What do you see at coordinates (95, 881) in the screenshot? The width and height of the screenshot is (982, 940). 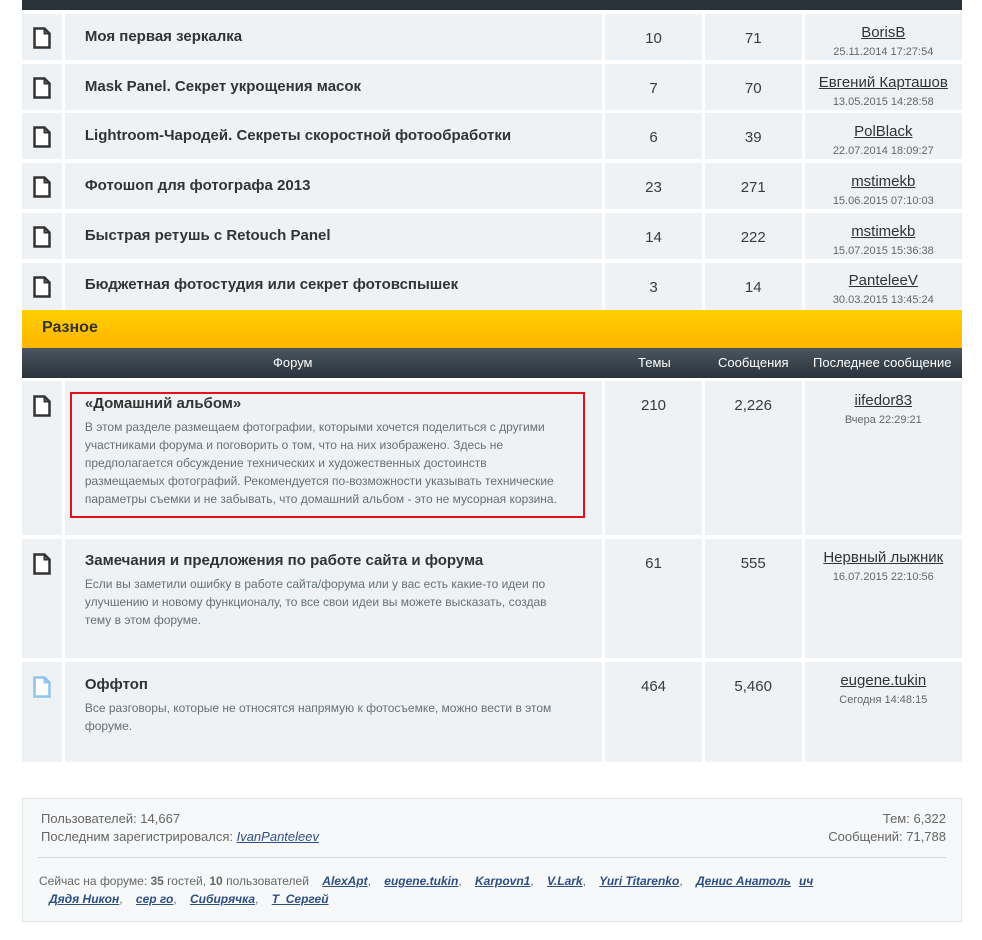 I see `online-prefix: Сейчас на форуме:` at bounding box center [95, 881].